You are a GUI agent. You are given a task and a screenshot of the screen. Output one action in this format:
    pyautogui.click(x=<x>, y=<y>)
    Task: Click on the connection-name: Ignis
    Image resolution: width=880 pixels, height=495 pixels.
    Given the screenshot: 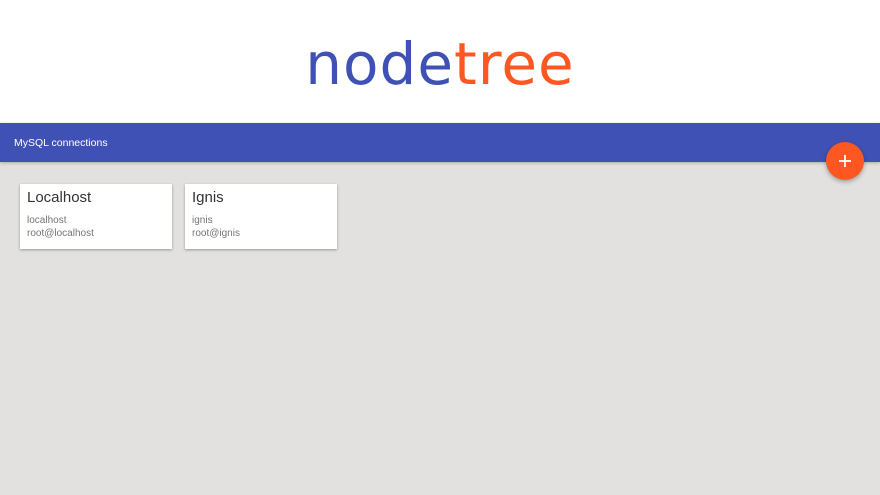 What is the action you would take?
    pyautogui.click(x=208, y=197)
    